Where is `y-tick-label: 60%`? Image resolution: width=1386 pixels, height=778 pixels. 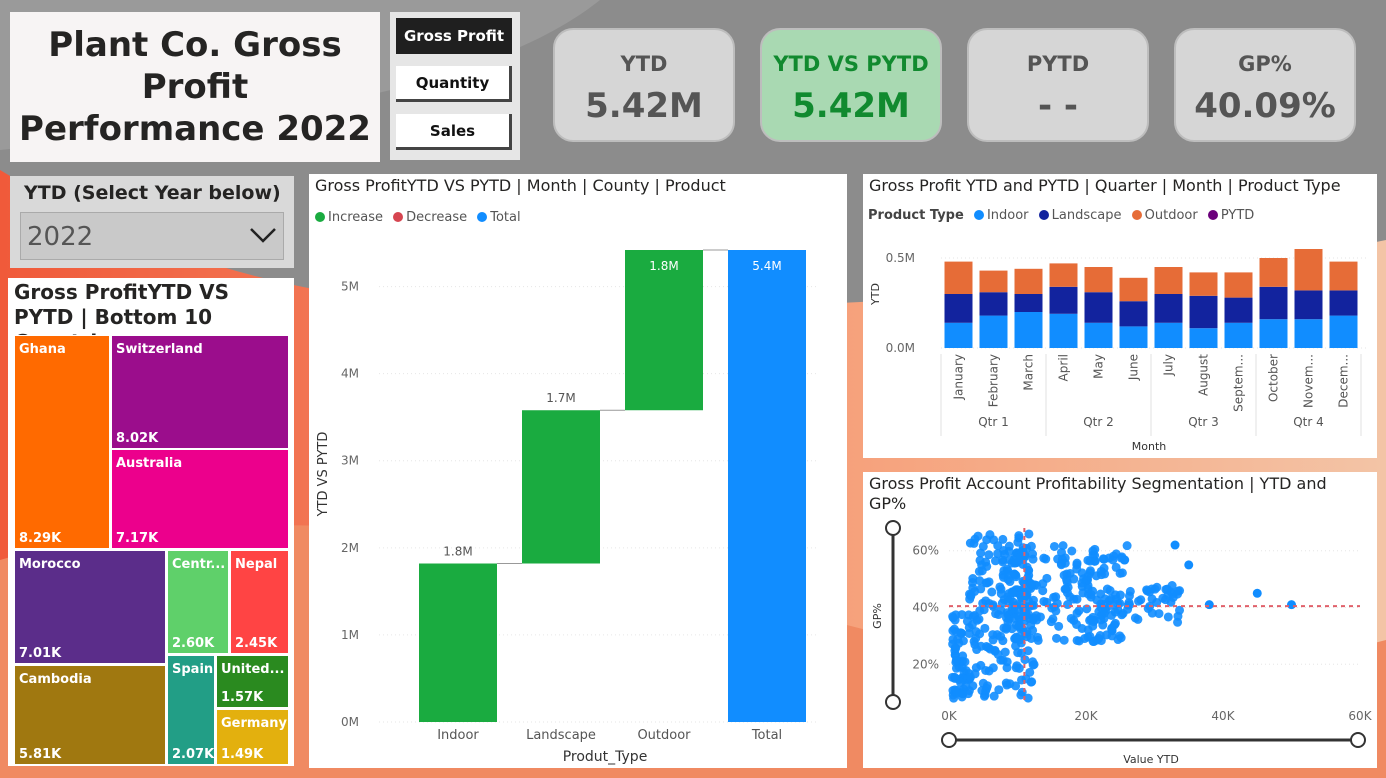
y-tick-label: 60% is located at coordinates (925, 551).